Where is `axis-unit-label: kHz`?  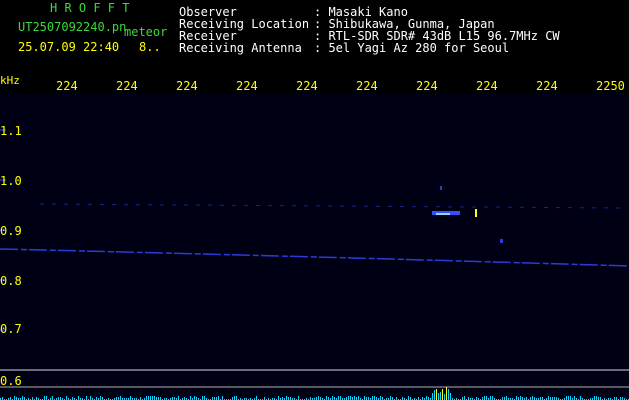
axis-unit-label: kHz is located at coordinates (10, 80).